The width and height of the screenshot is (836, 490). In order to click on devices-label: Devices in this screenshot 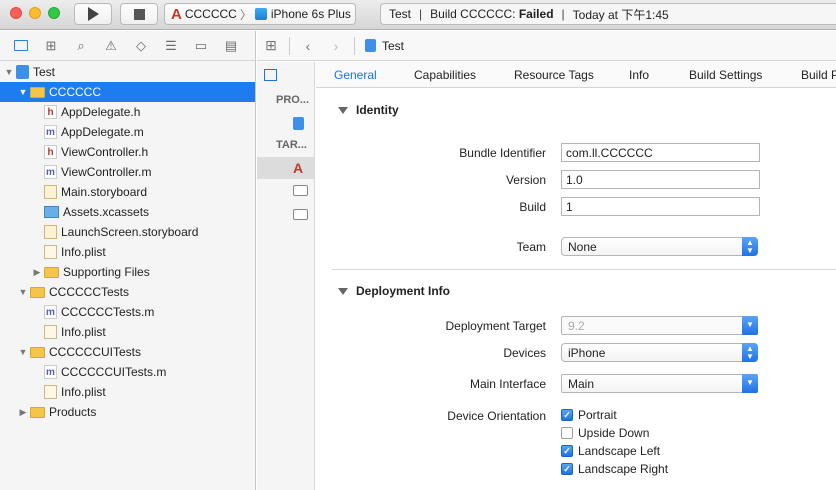, I will do `click(524, 353)`.